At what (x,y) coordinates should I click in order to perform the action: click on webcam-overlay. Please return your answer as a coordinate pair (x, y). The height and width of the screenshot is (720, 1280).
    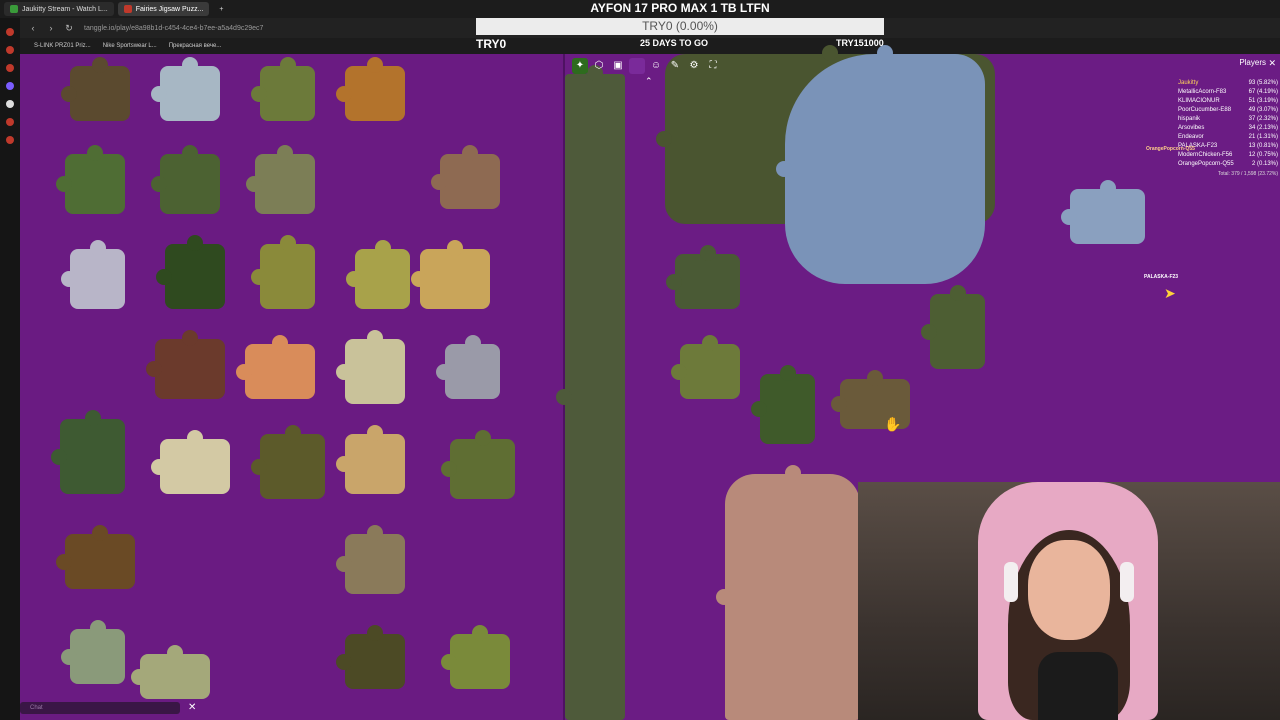
    Looking at the image, I should click on (1069, 601).